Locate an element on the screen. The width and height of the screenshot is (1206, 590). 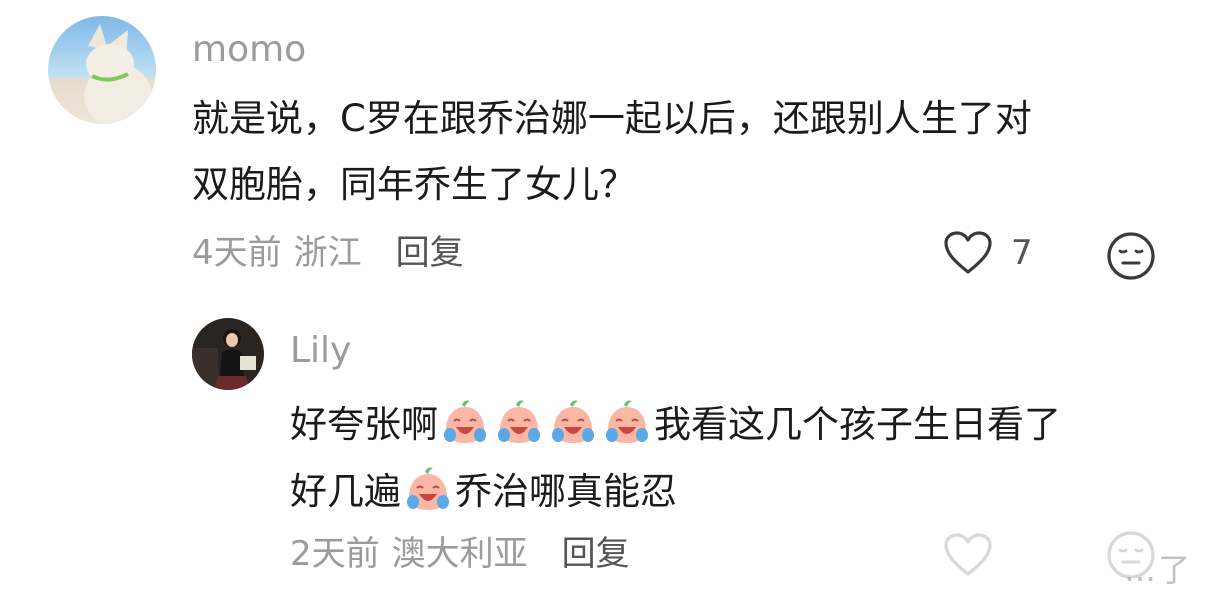
avatar-lily is located at coordinates (228, 354).